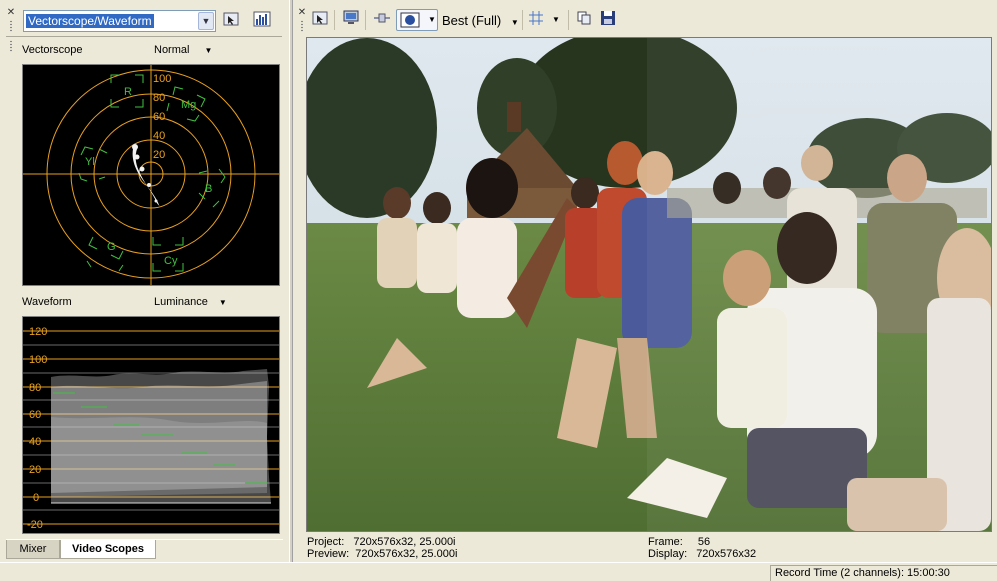 This screenshot has width=997, height=581. Describe the element at coordinates (38, 332) in the screenshot. I see `scale-label-120: 120` at that location.